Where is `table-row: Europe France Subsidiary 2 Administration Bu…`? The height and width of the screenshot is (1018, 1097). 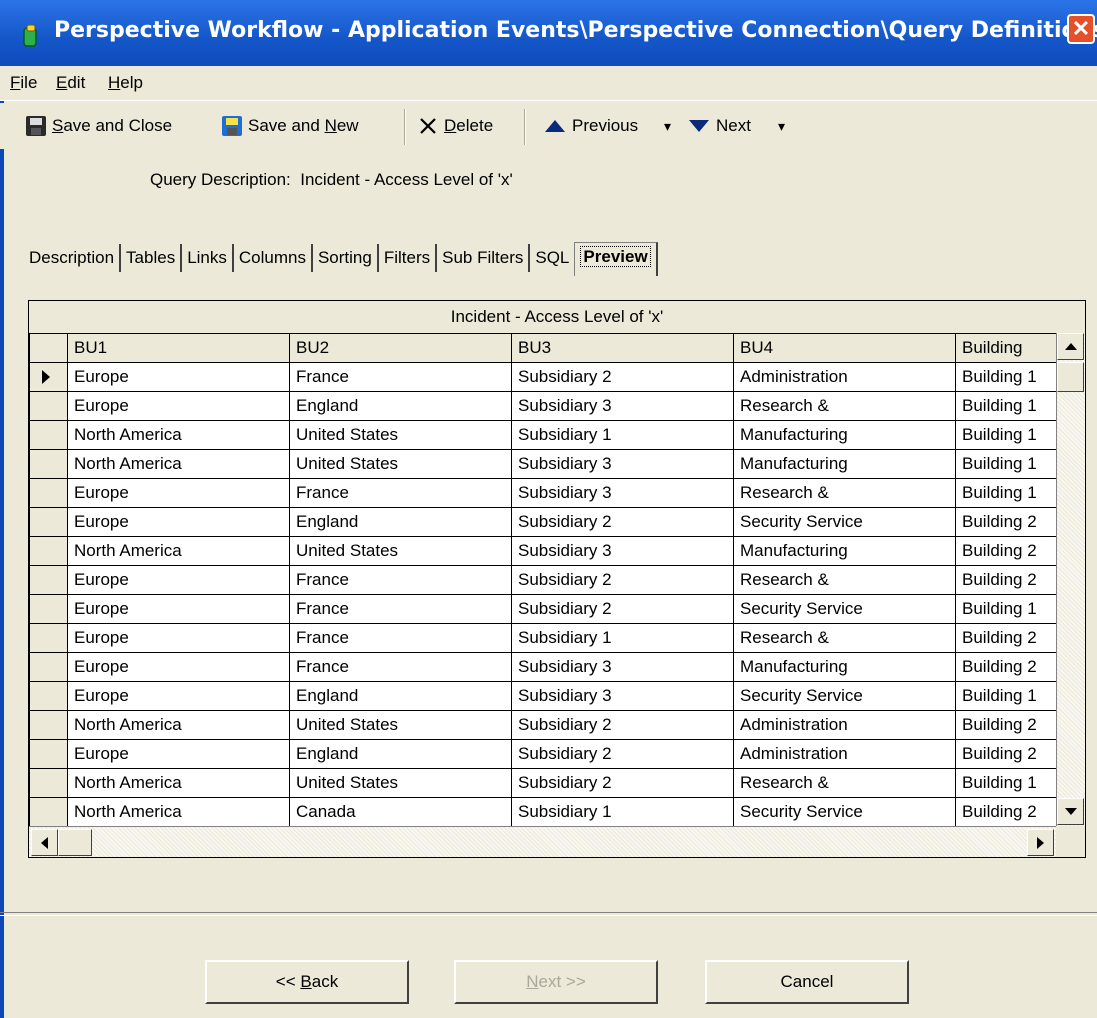 table-row: Europe France Subsidiary 2 Administration Bu… is located at coordinates (547, 377).